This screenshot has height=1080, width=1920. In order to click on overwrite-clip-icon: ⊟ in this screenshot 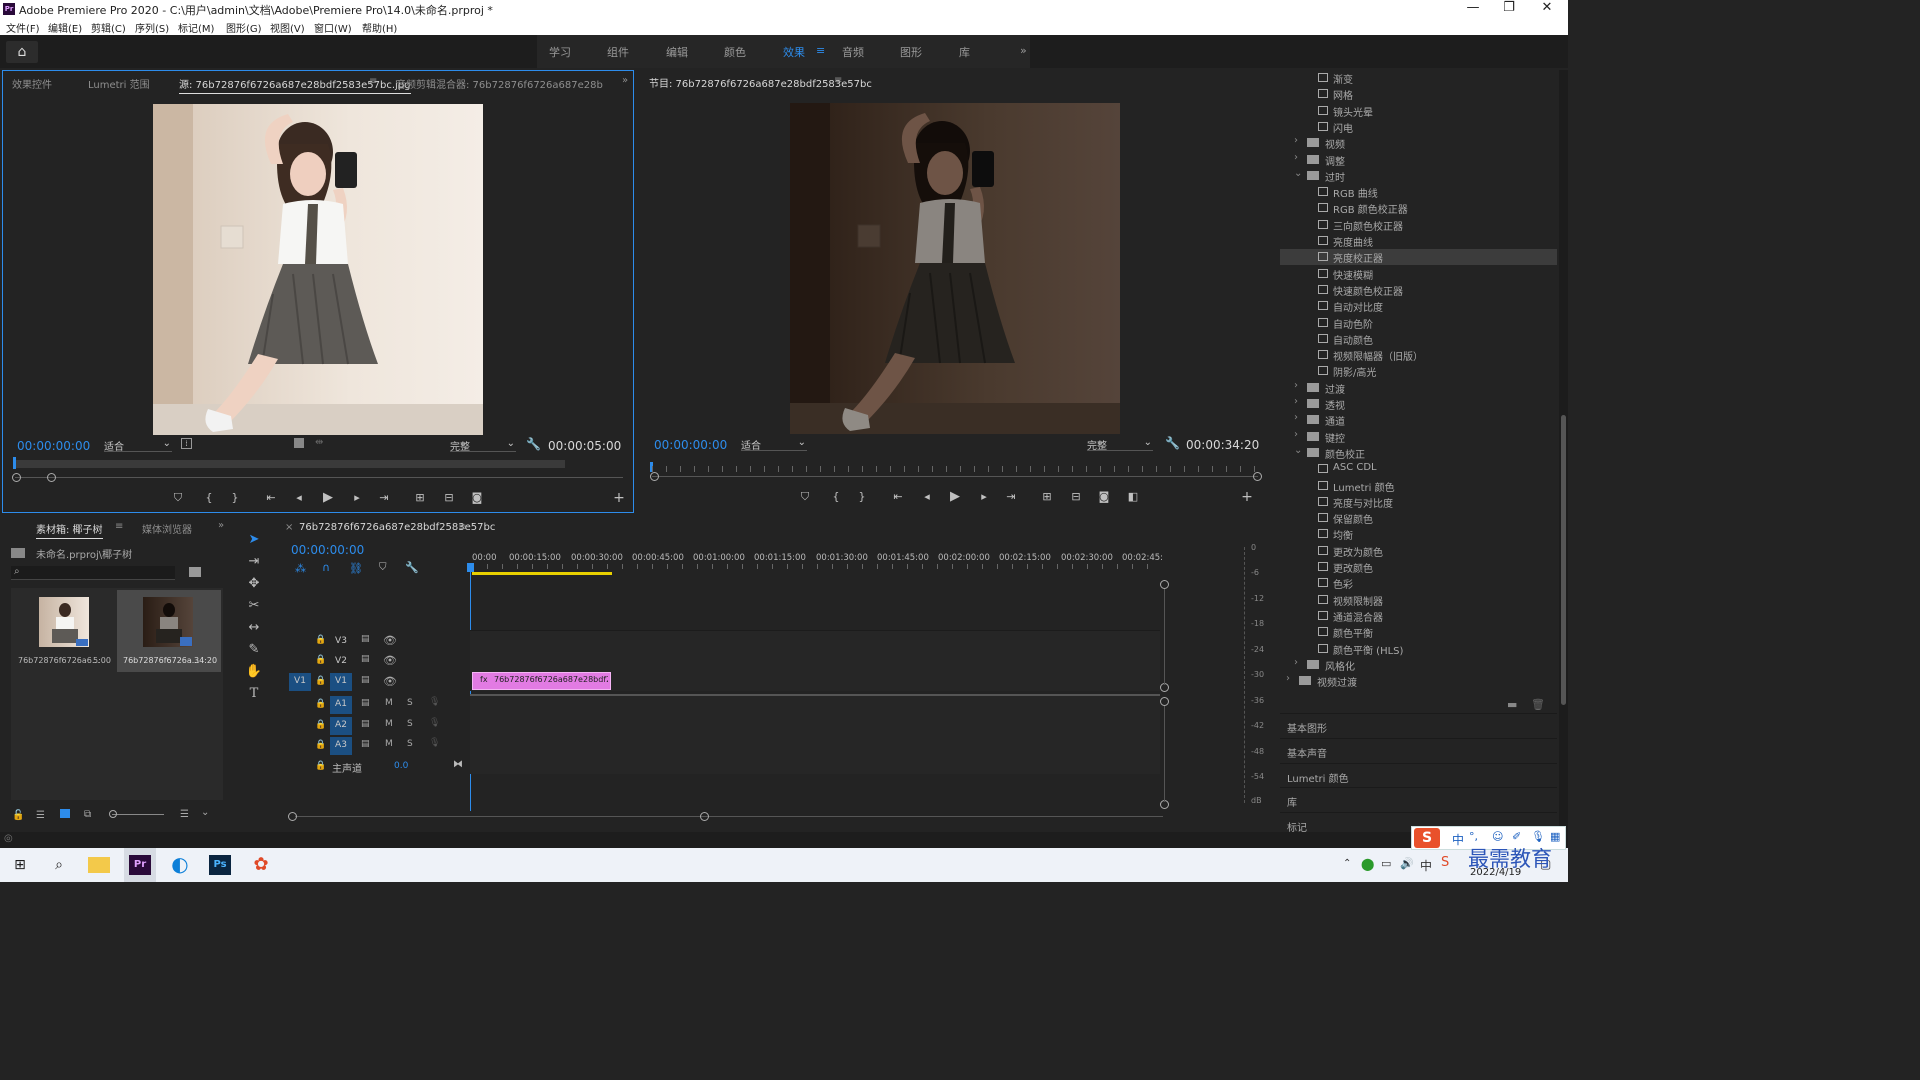, I will do `click(449, 497)`.